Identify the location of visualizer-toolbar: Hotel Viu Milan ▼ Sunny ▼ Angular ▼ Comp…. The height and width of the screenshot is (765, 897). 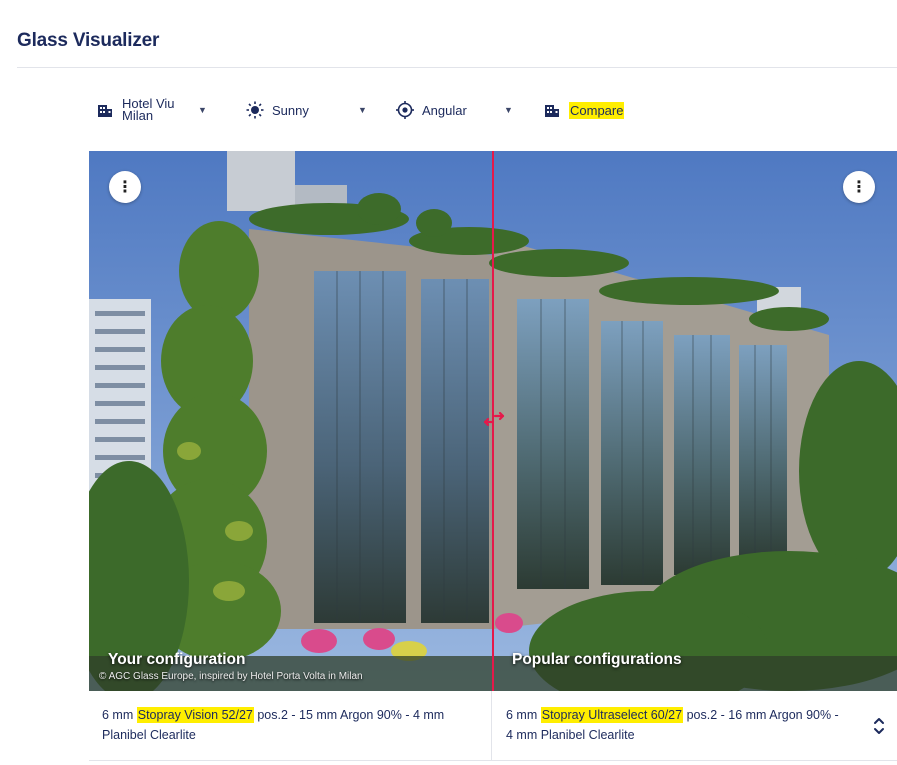
(360, 110).